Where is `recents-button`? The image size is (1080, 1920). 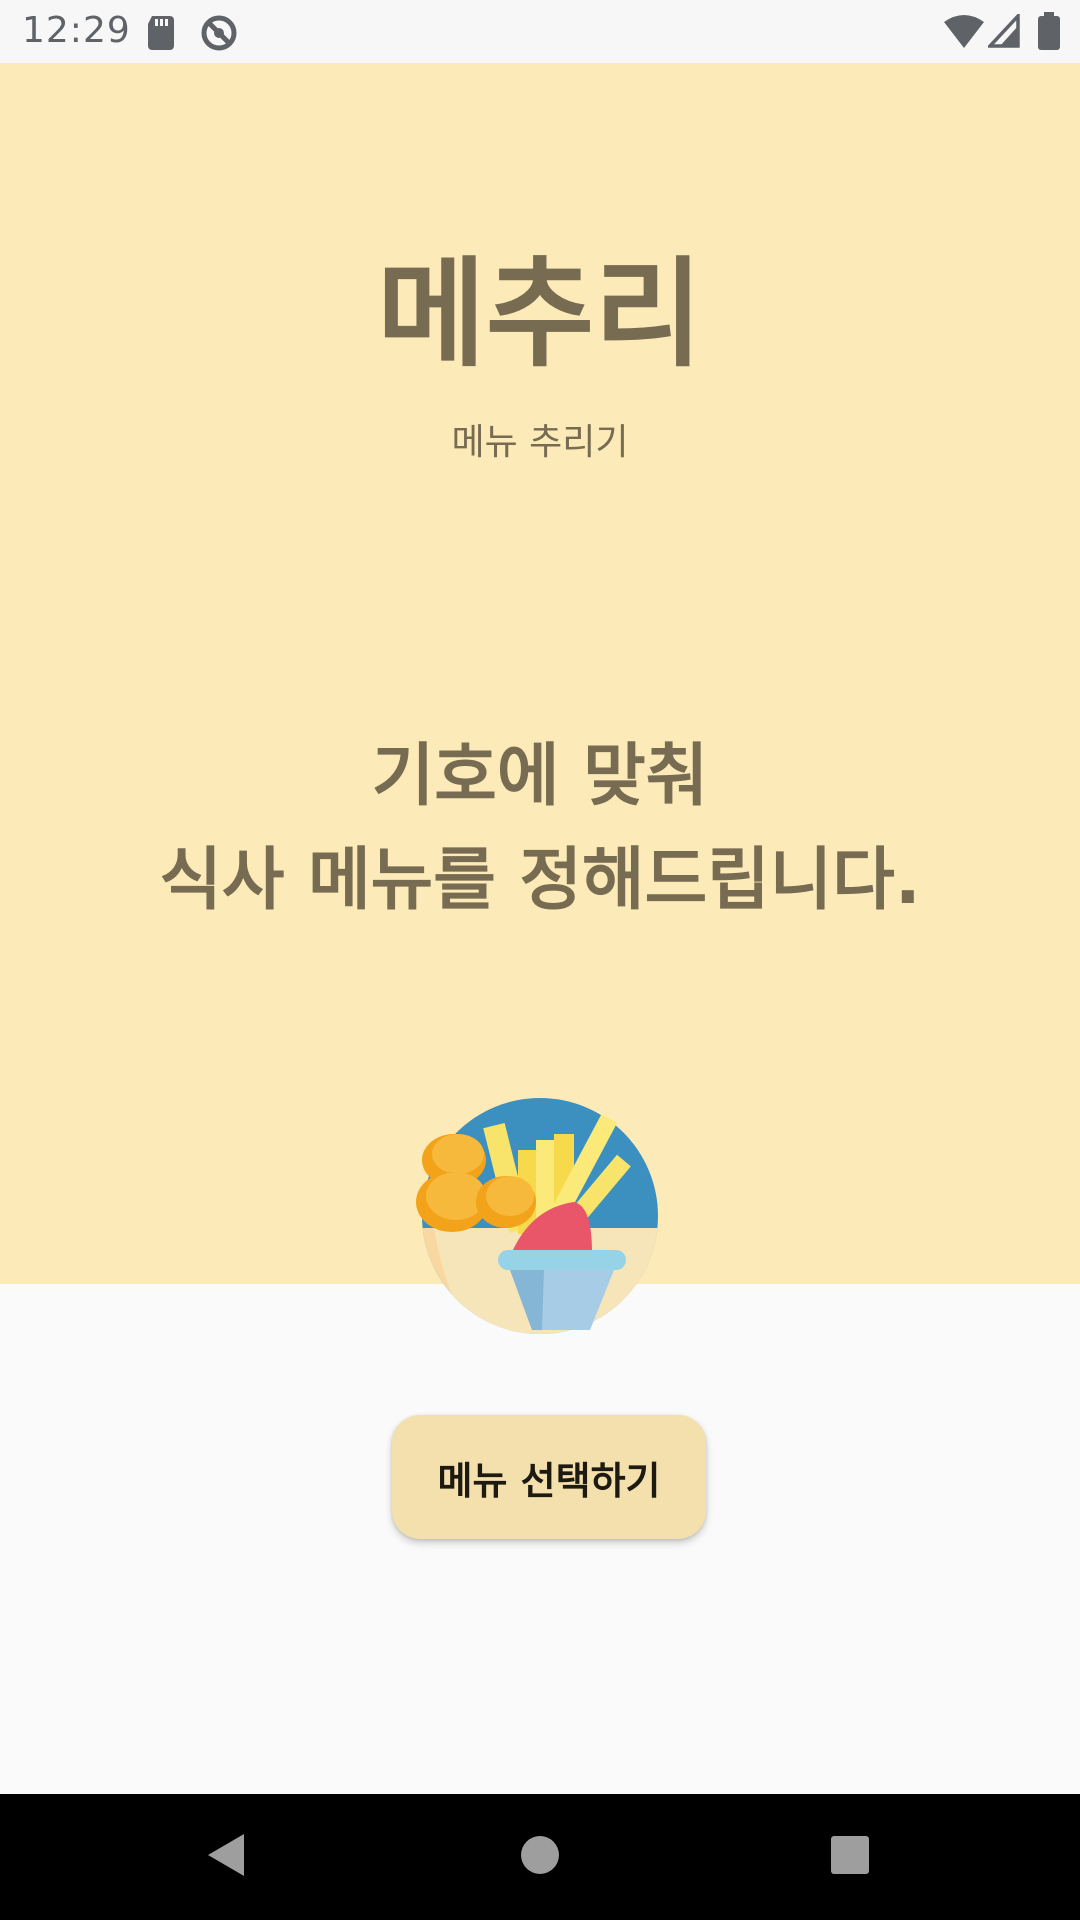 recents-button is located at coordinates (850, 1857).